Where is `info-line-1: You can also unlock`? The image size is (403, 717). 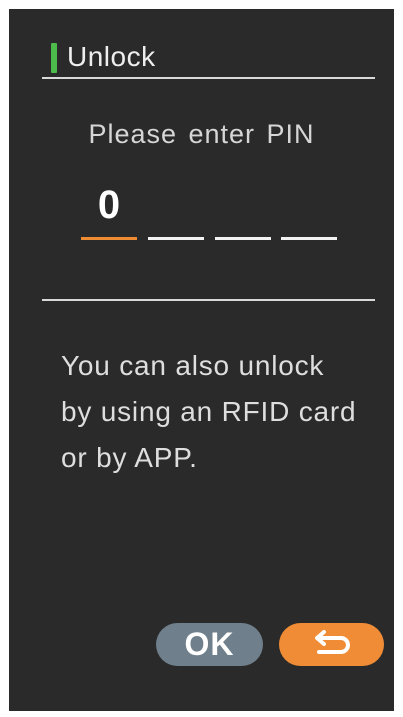 info-line-1: You can also unlock is located at coordinates (193, 365).